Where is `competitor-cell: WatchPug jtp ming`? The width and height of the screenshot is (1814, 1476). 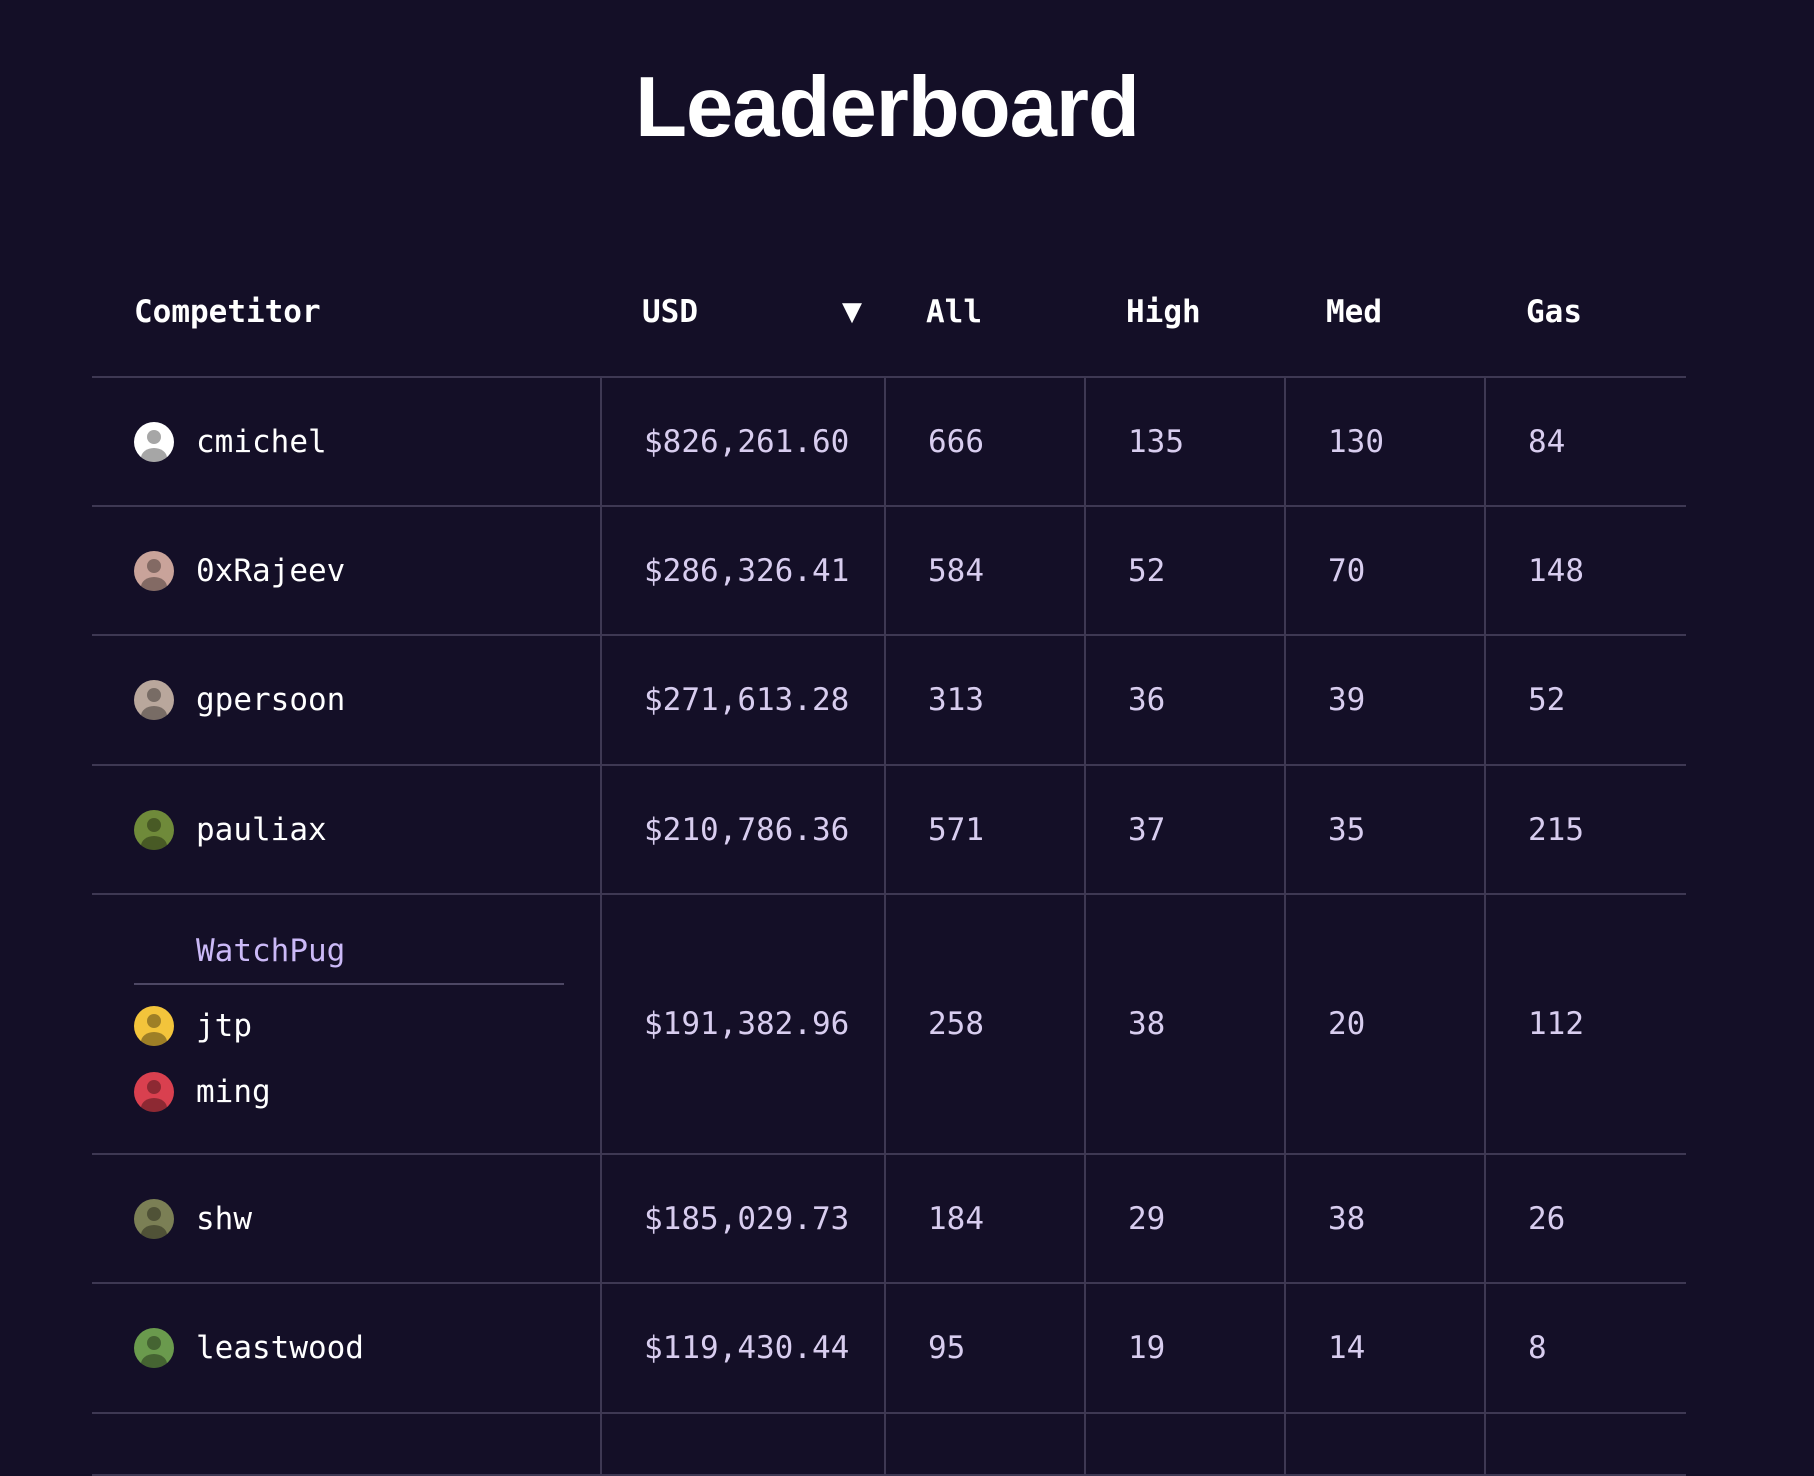
competitor-cell: WatchPug jtp ming is located at coordinates (346, 1024).